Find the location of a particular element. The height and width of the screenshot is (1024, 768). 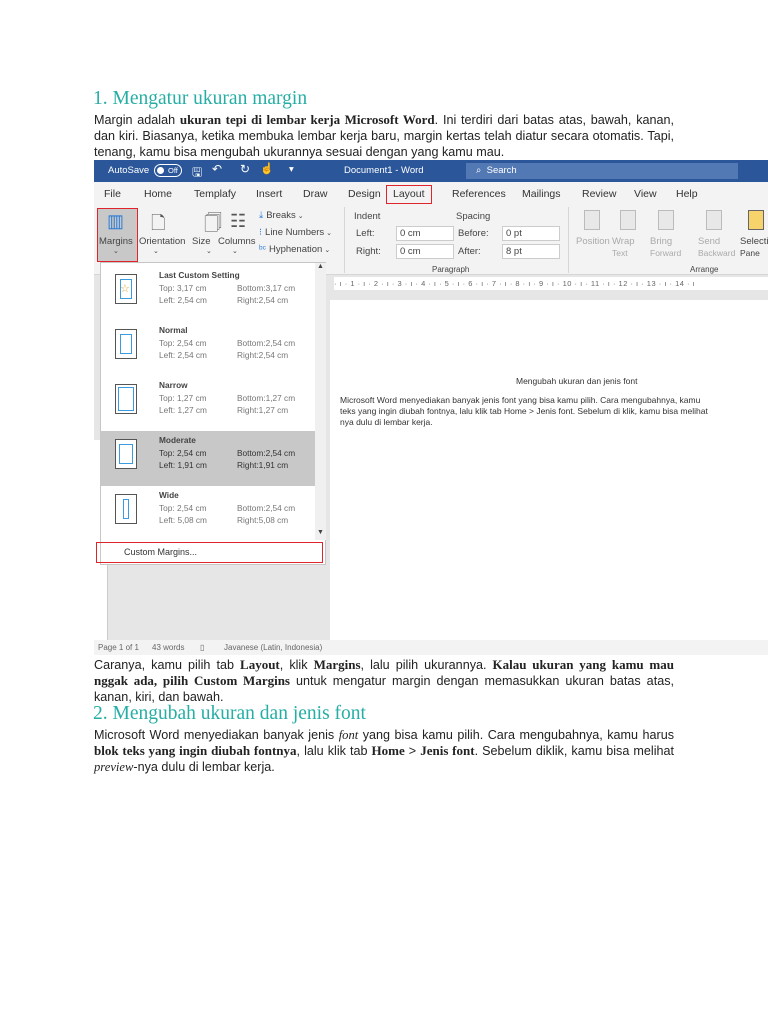

margin-name: Narrow is located at coordinates (173, 385).